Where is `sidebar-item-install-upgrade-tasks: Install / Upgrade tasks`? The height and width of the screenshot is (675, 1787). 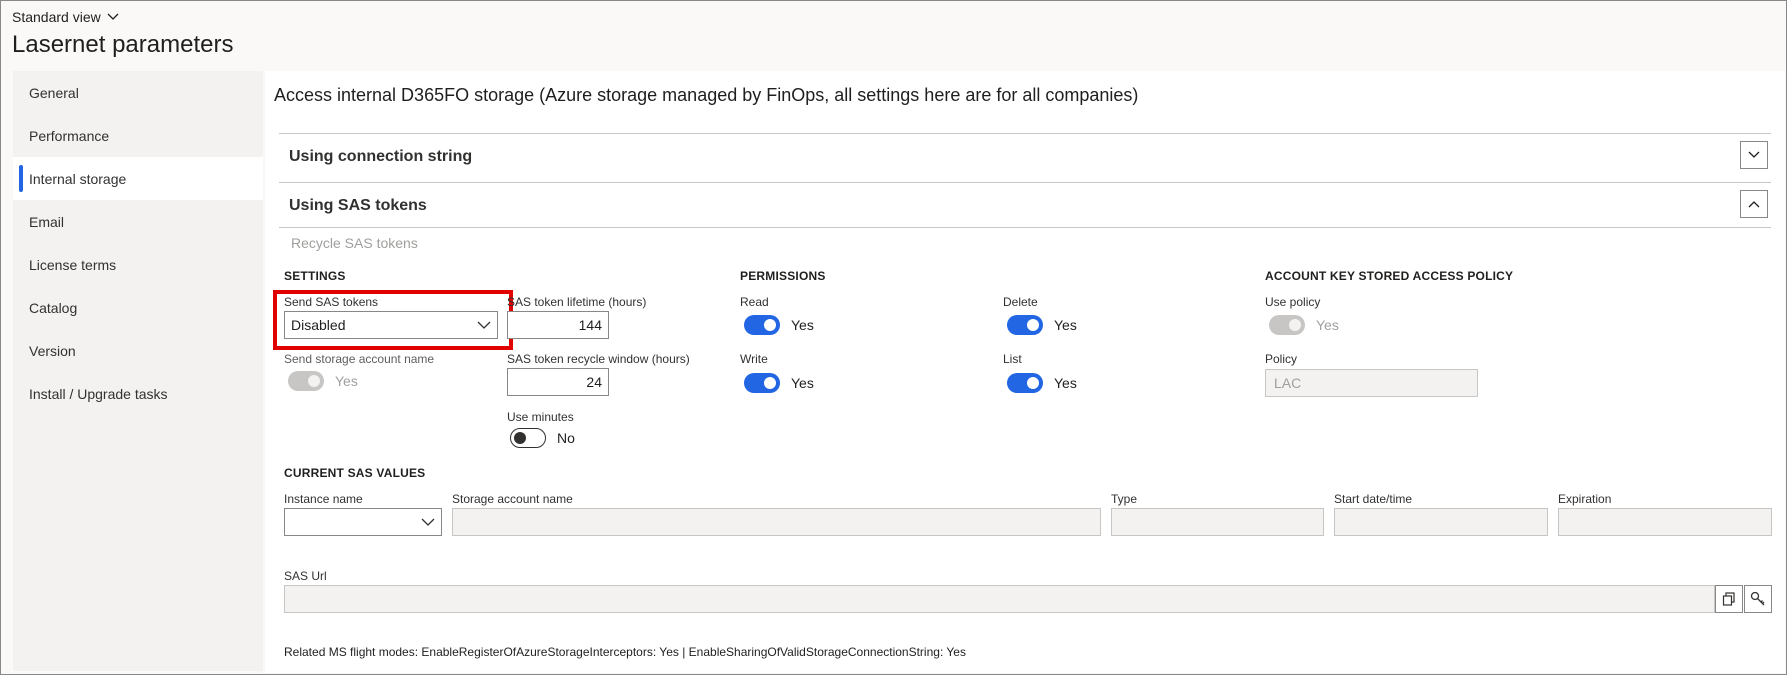 sidebar-item-install-upgrade-tasks: Install / Upgrade tasks is located at coordinates (138, 393).